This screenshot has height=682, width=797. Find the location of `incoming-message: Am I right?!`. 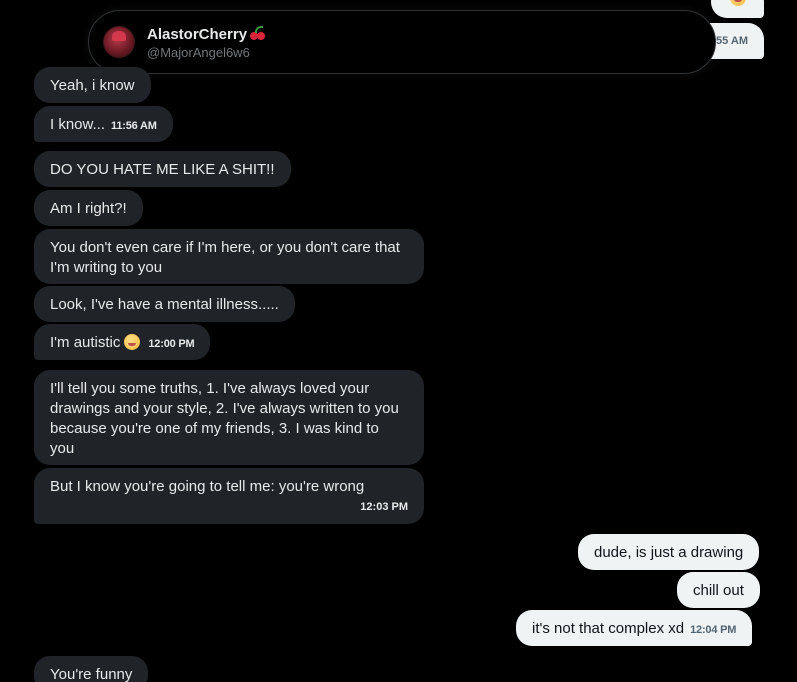

incoming-message: Am I right?! is located at coordinates (88, 208).